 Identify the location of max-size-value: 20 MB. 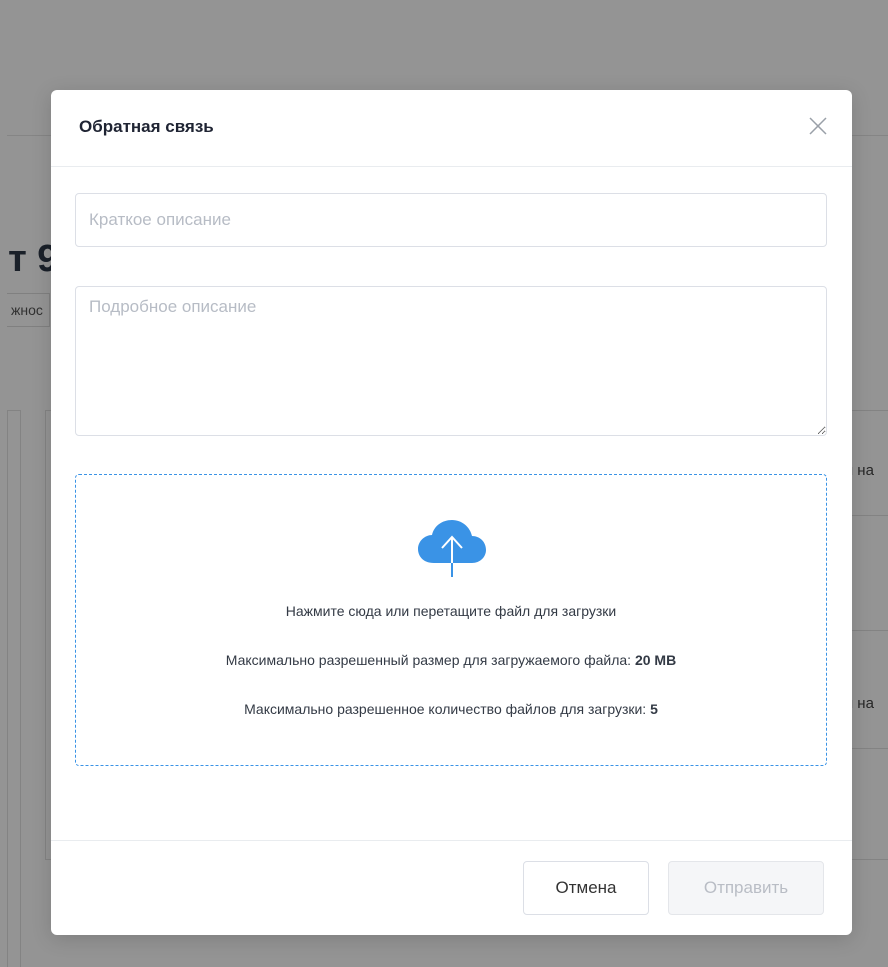
(655, 660).